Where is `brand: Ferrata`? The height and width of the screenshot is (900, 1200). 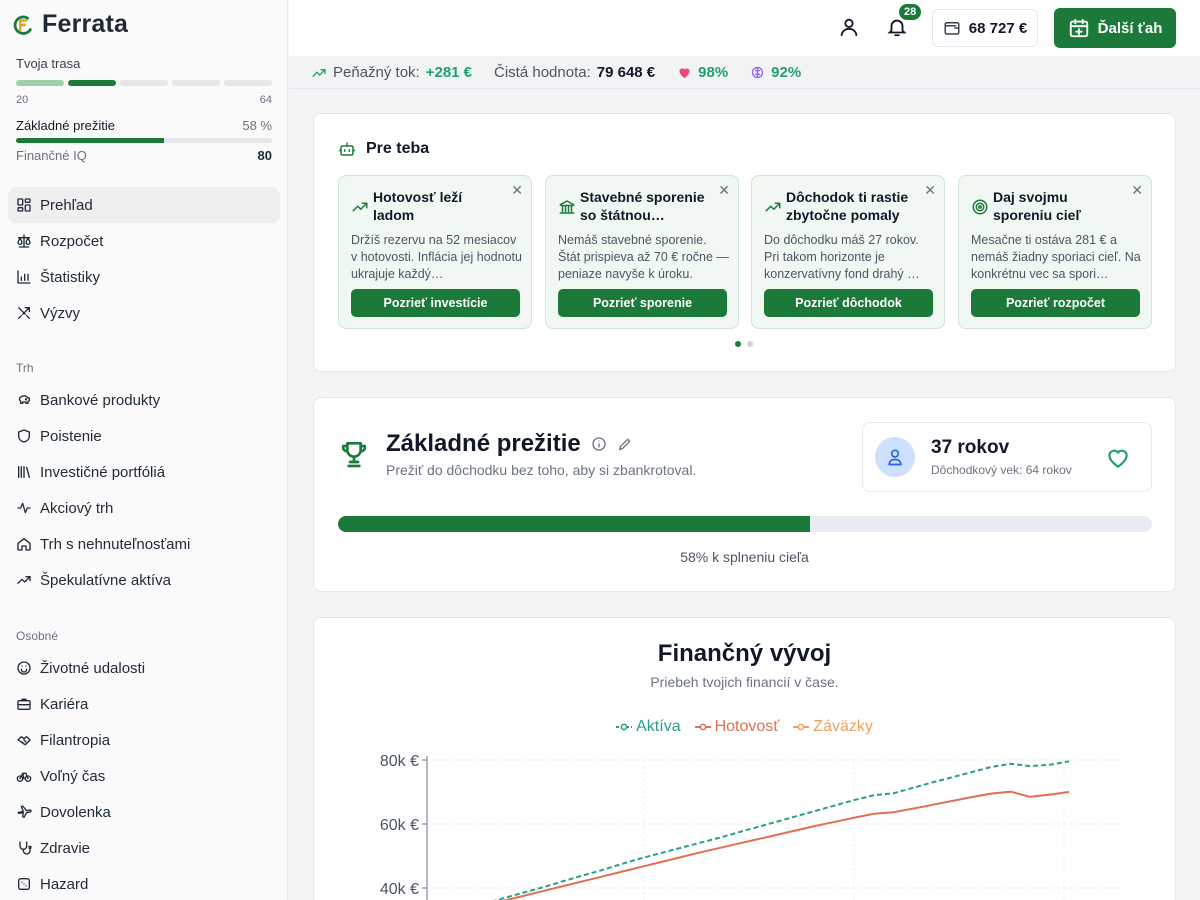 brand: Ferrata is located at coordinates (70, 24).